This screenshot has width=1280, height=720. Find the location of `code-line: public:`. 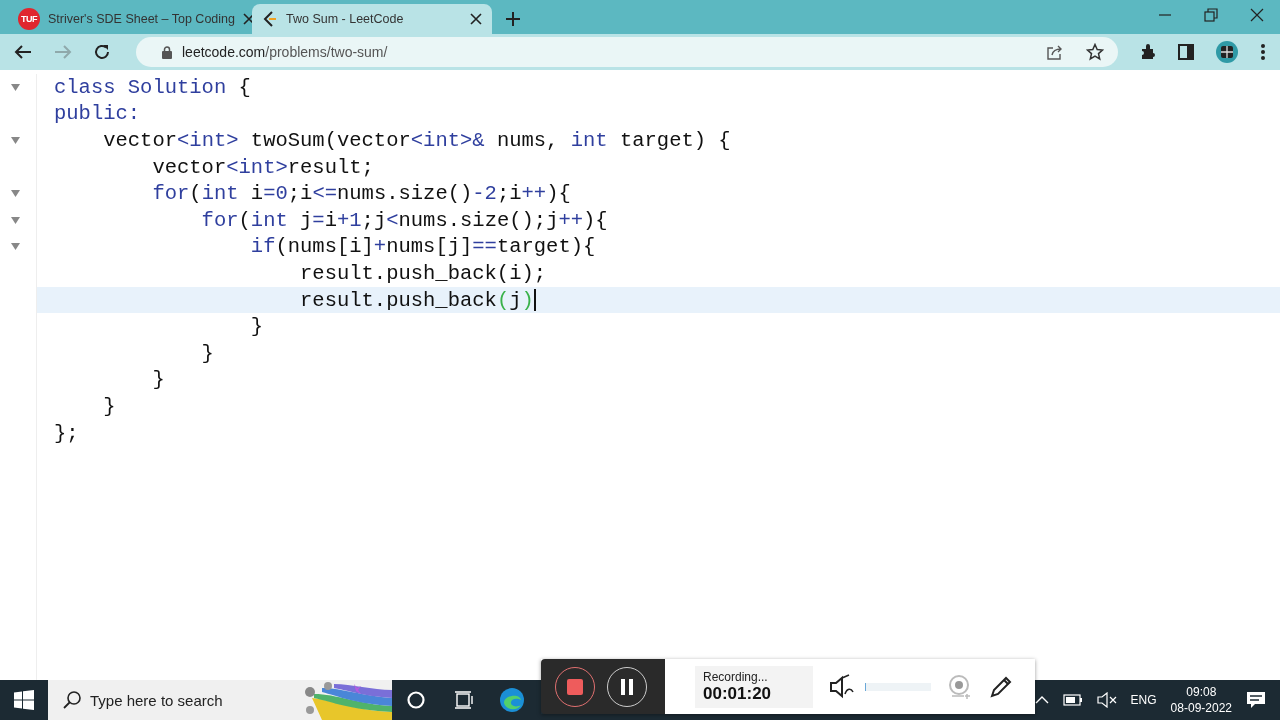

code-line: public: is located at coordinates (97, 114).